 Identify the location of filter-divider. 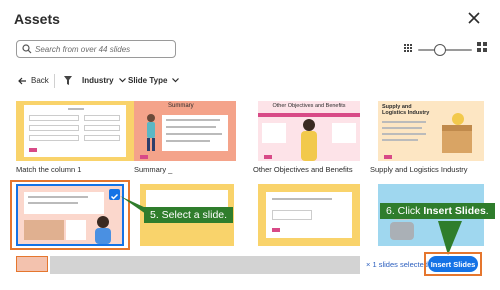
(54, 81).